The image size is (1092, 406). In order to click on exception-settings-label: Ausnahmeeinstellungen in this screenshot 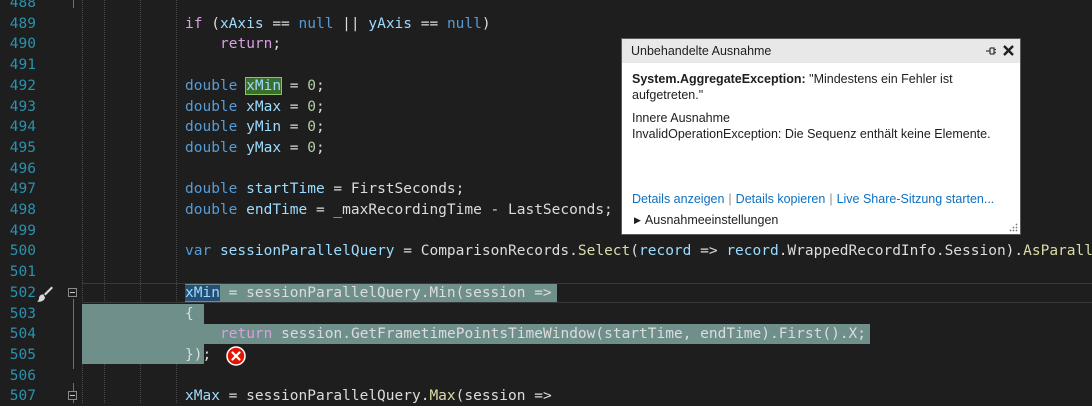, I will do `click(711, 220)`.